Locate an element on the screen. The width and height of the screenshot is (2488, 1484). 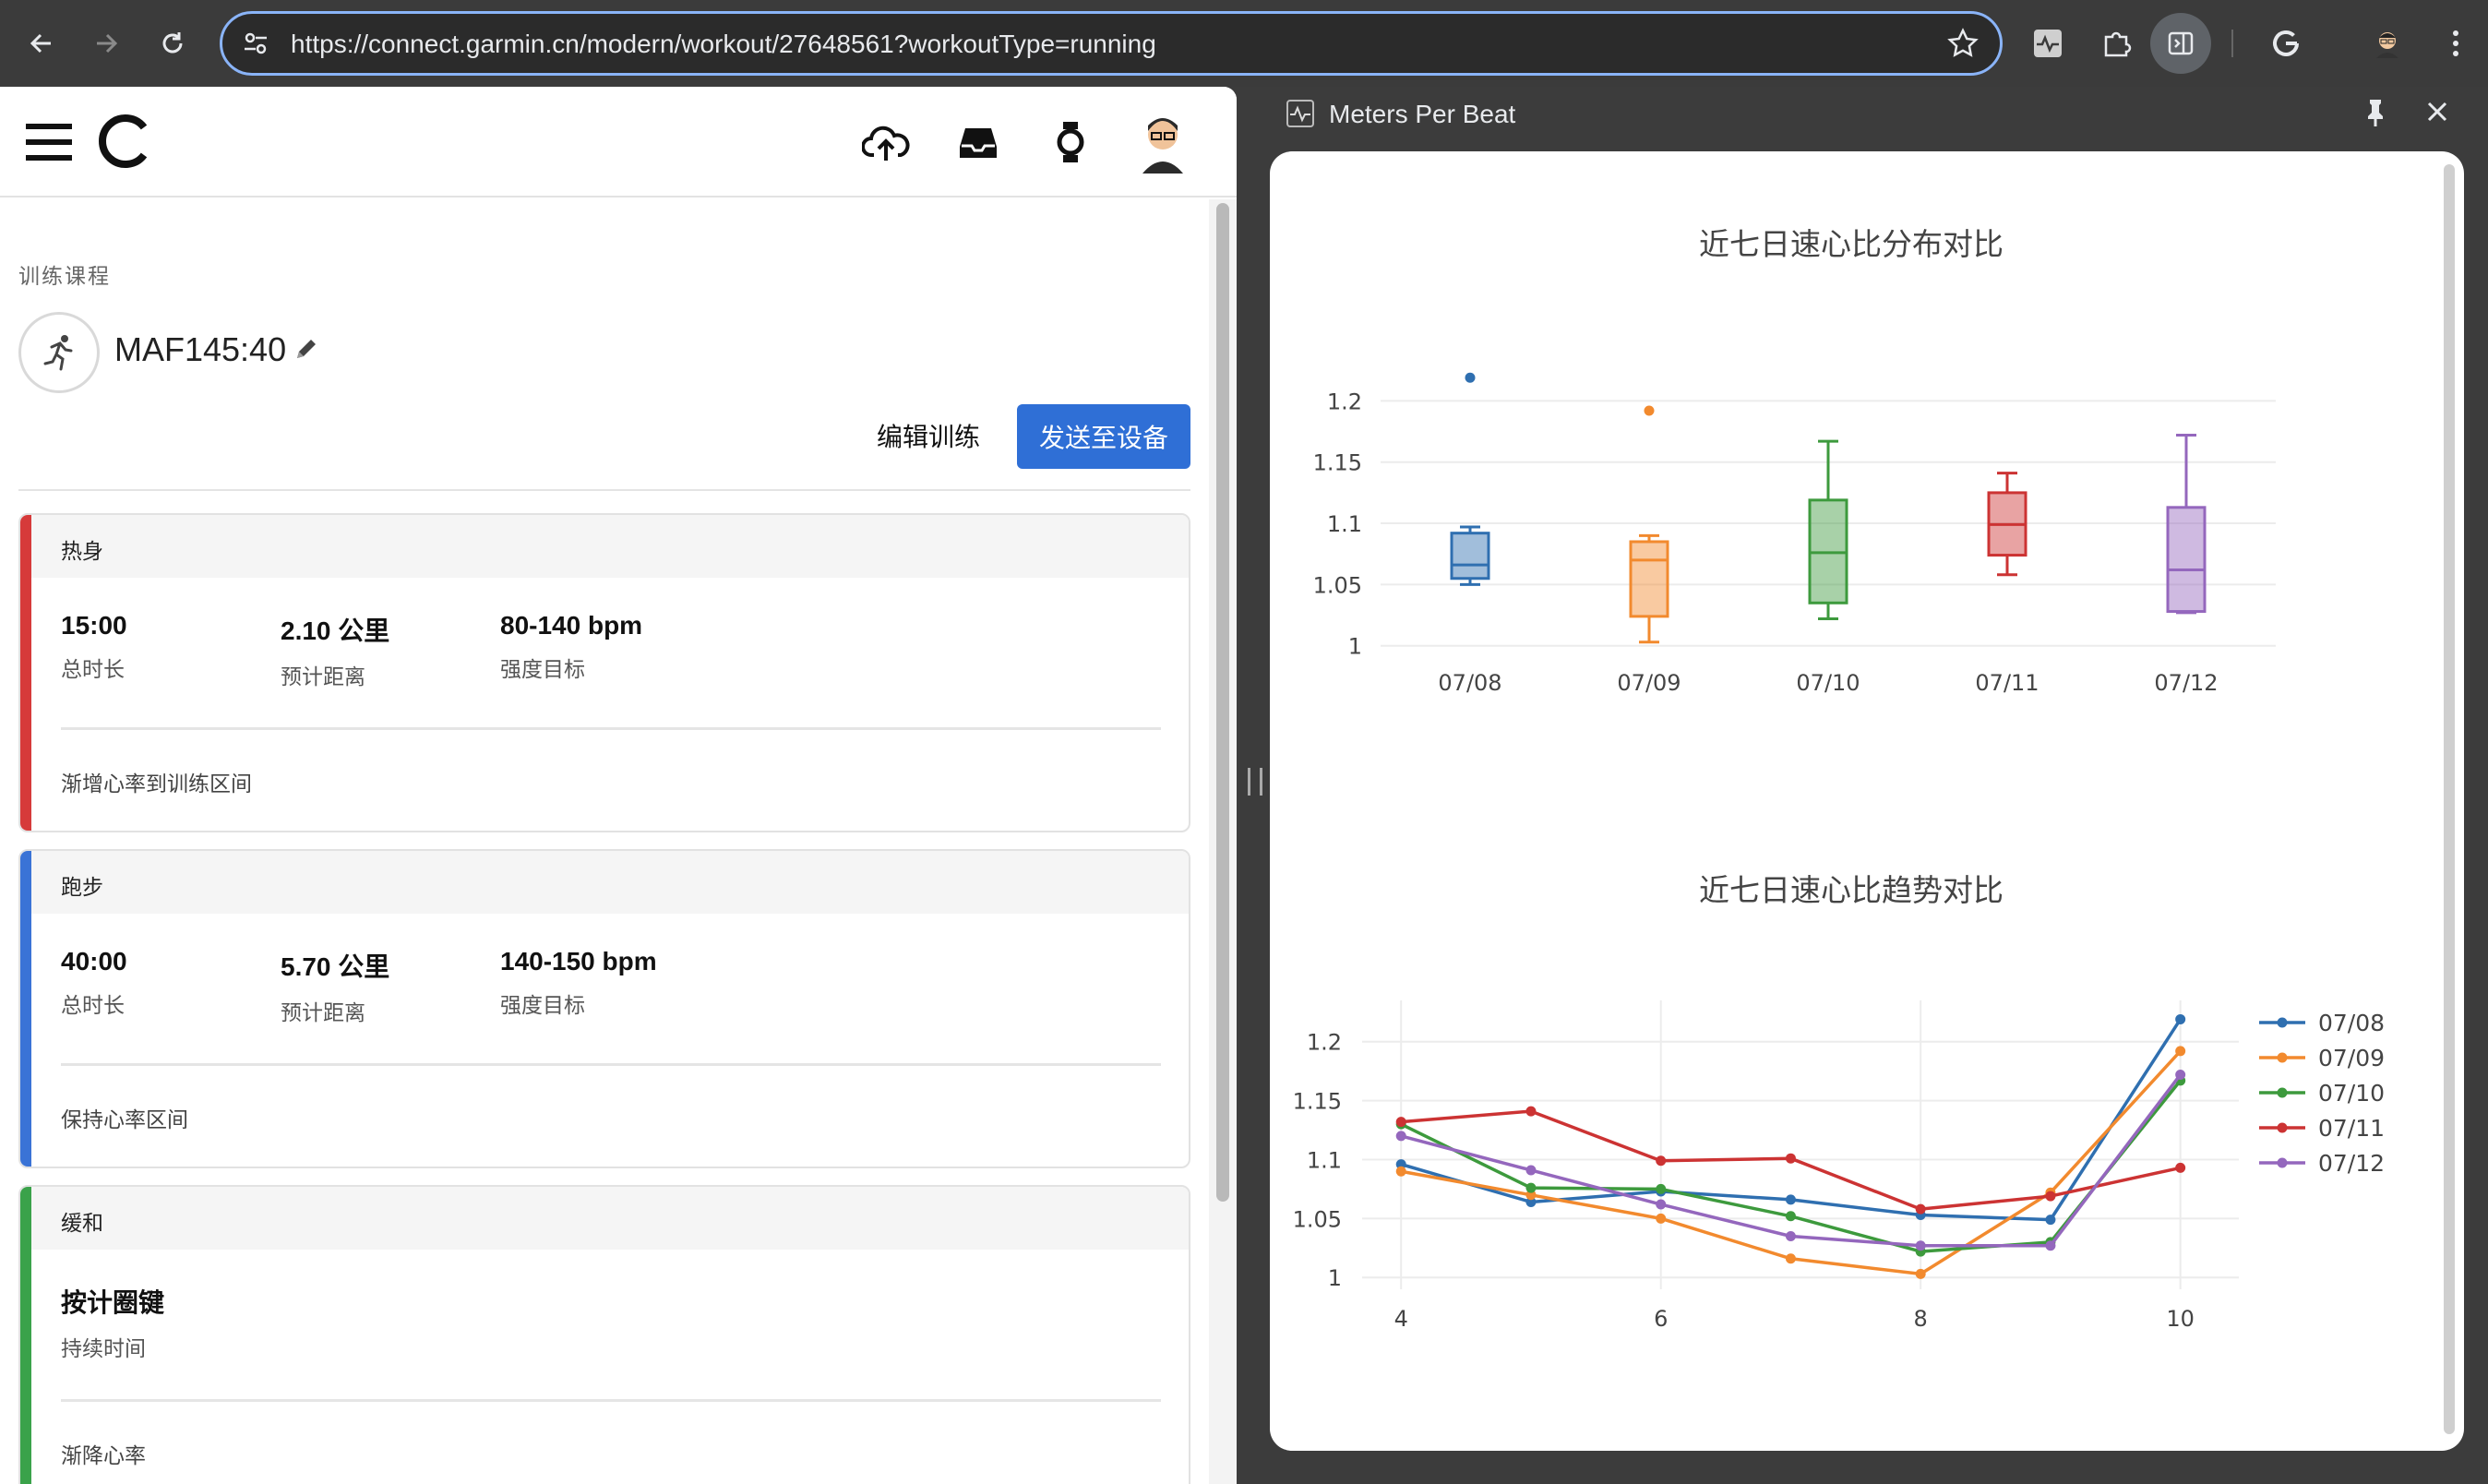
y-tick-label: 1.05 is located at coordinates (1337, 585).